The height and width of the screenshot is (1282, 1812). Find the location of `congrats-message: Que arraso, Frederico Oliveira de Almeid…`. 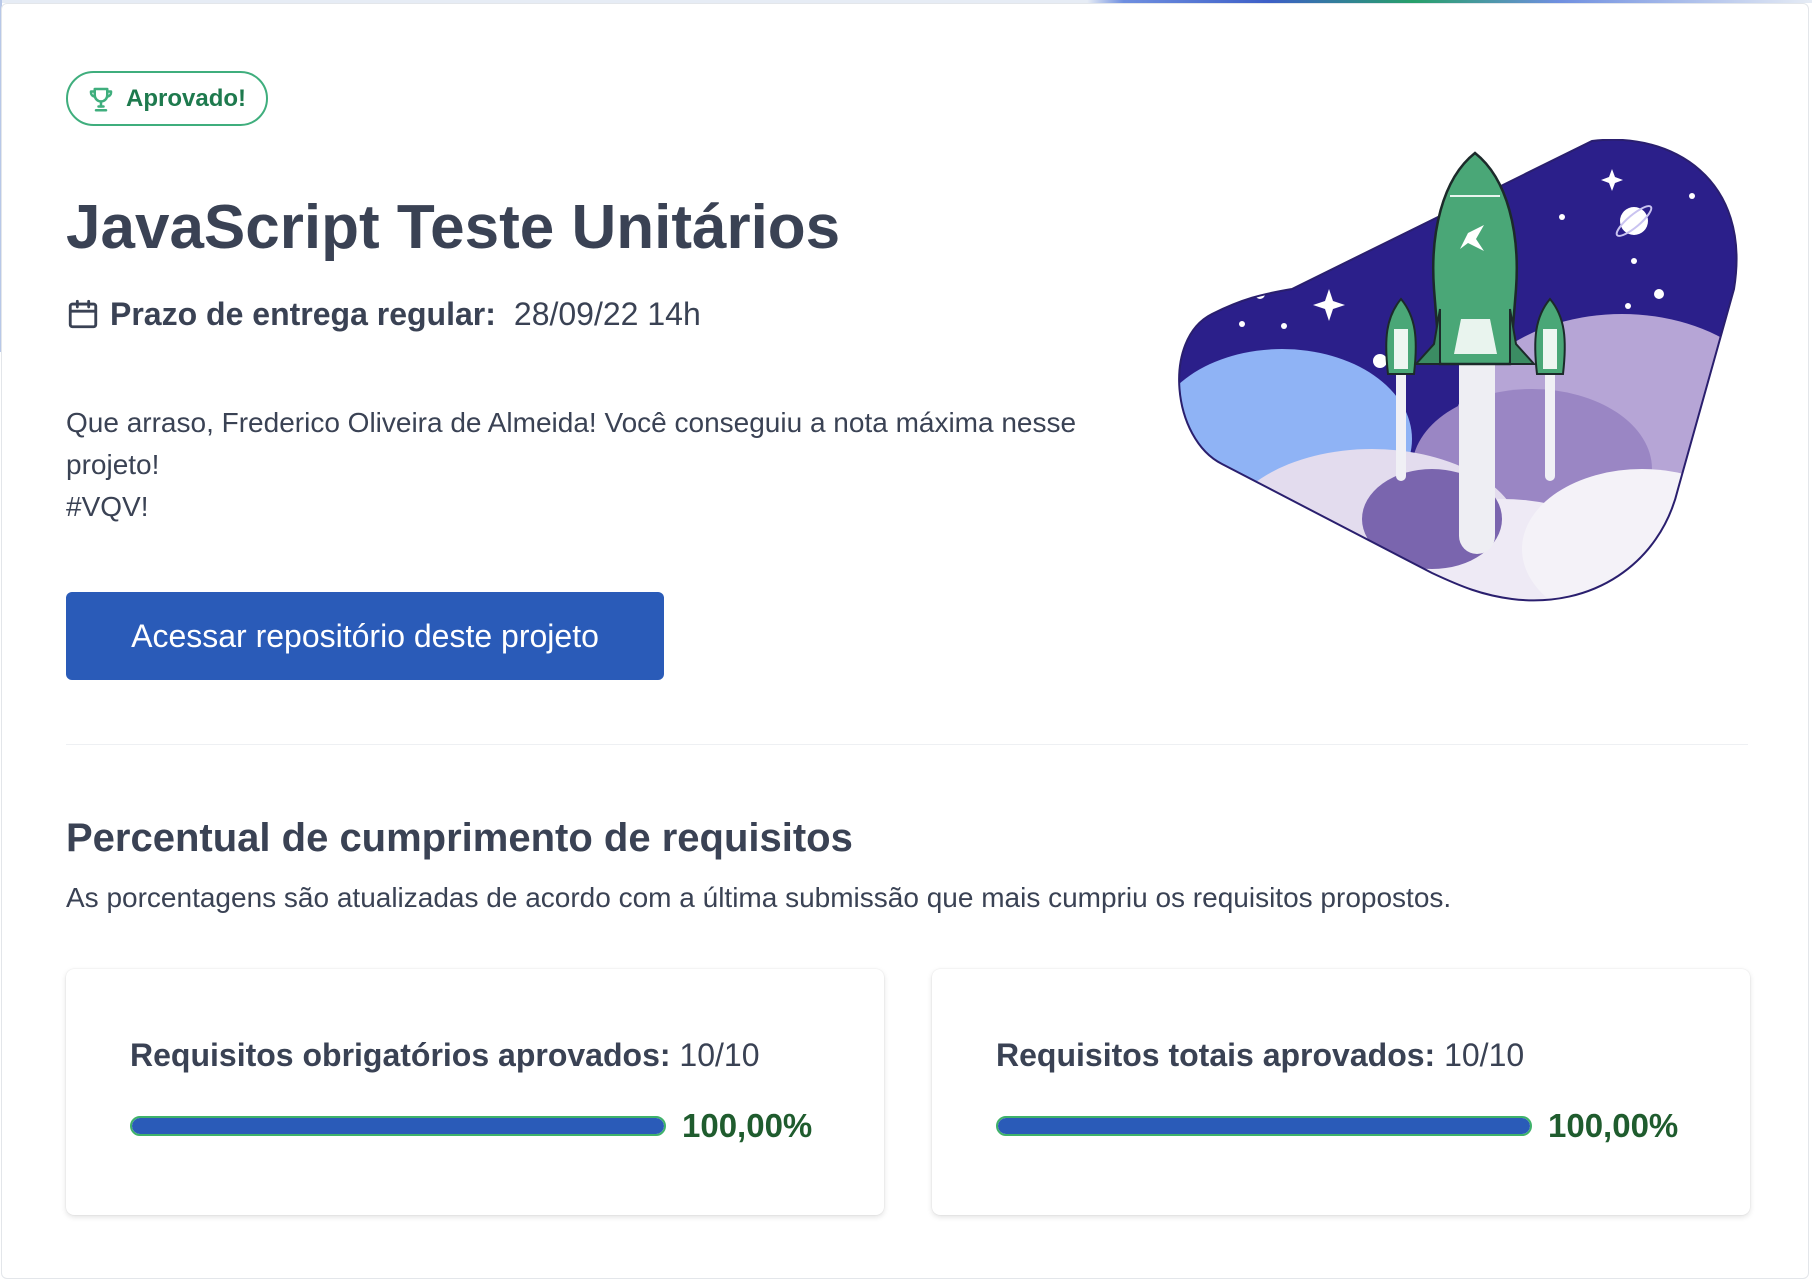

congrats-message: Que arraso, Frederico Oliveira de Almeid… is located at coordinates (616, 465).